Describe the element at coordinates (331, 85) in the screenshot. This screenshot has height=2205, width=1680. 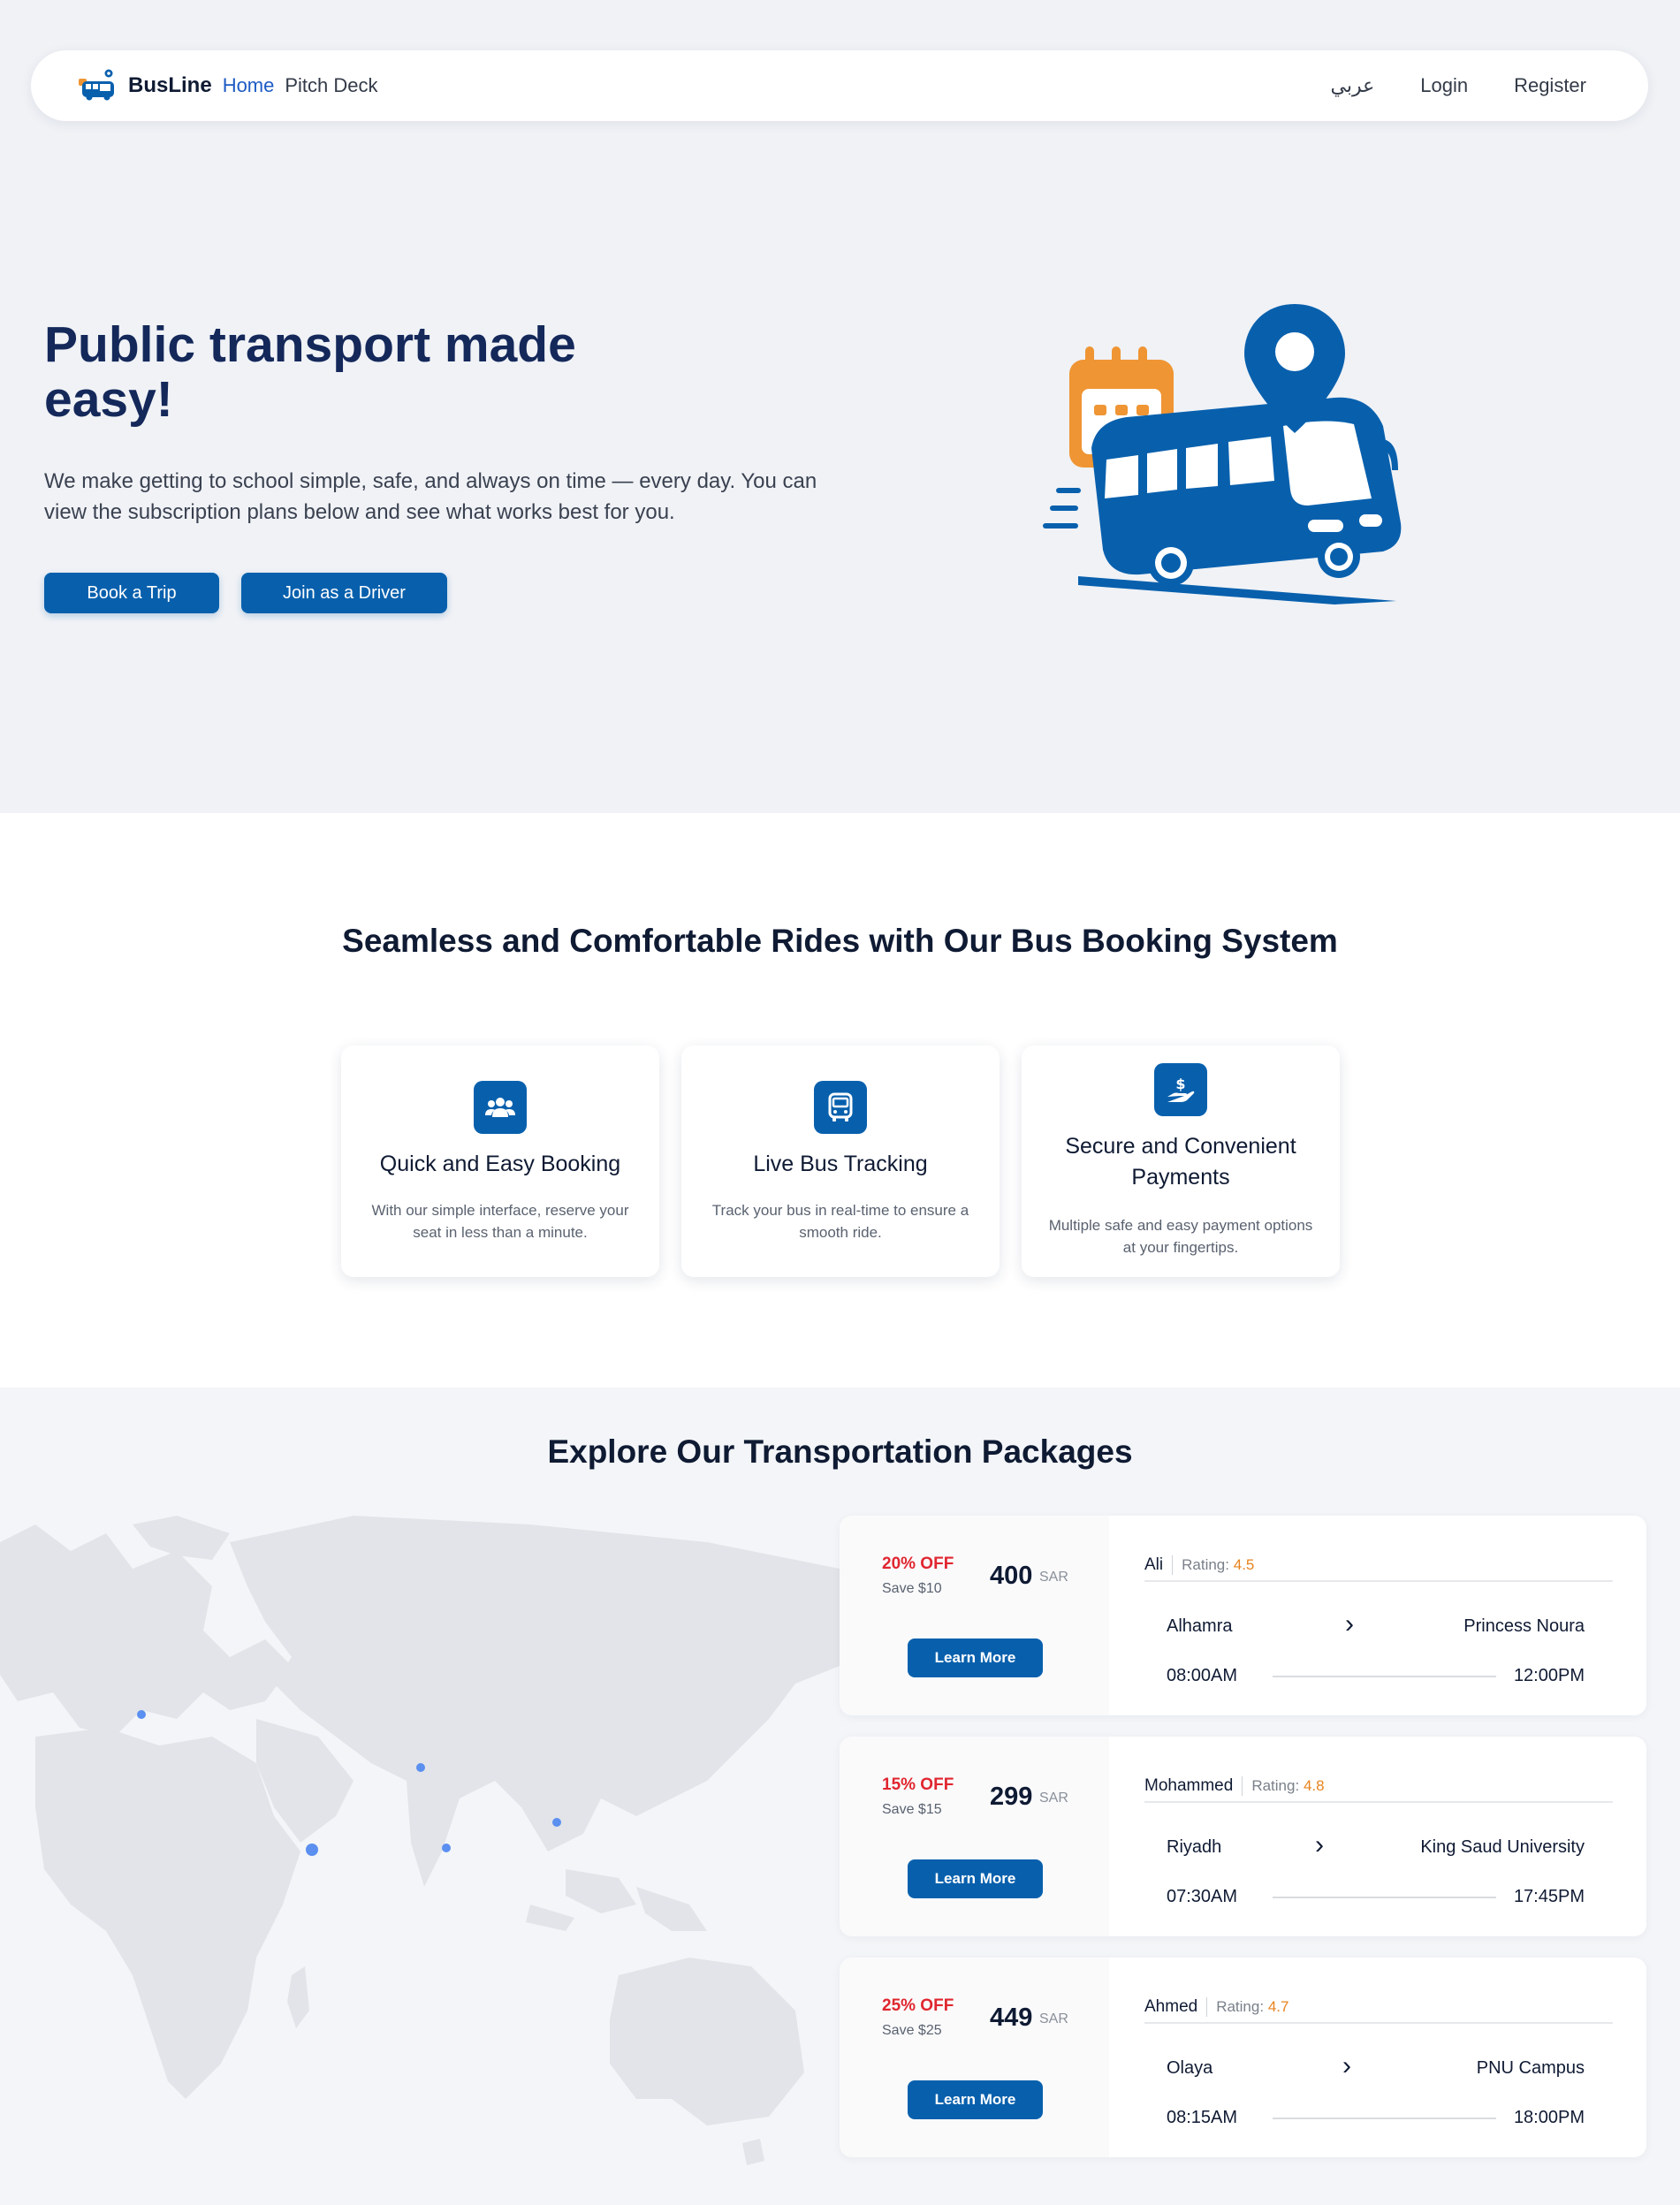
I see `nav-link-pitch-deck: Pitch Deck` at that location.